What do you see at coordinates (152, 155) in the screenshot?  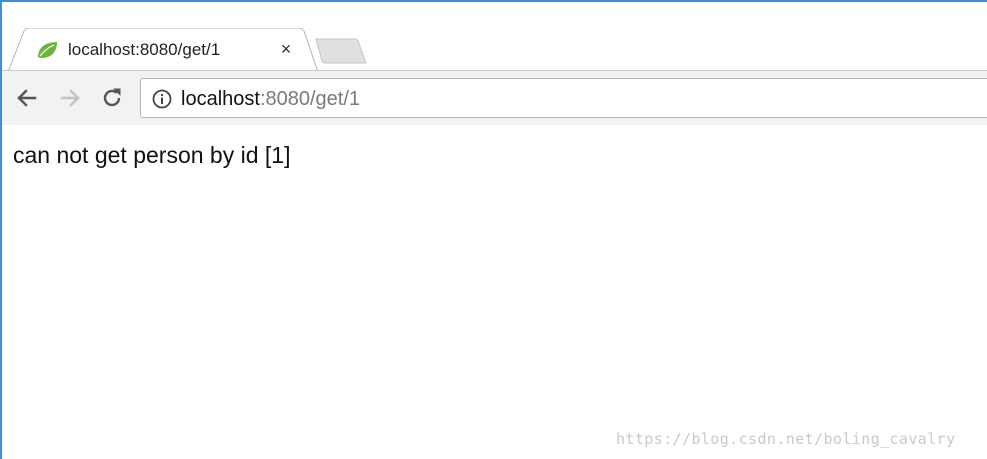 I see `error-message: can not get person by id [1]` at bounding box center [152, 155].